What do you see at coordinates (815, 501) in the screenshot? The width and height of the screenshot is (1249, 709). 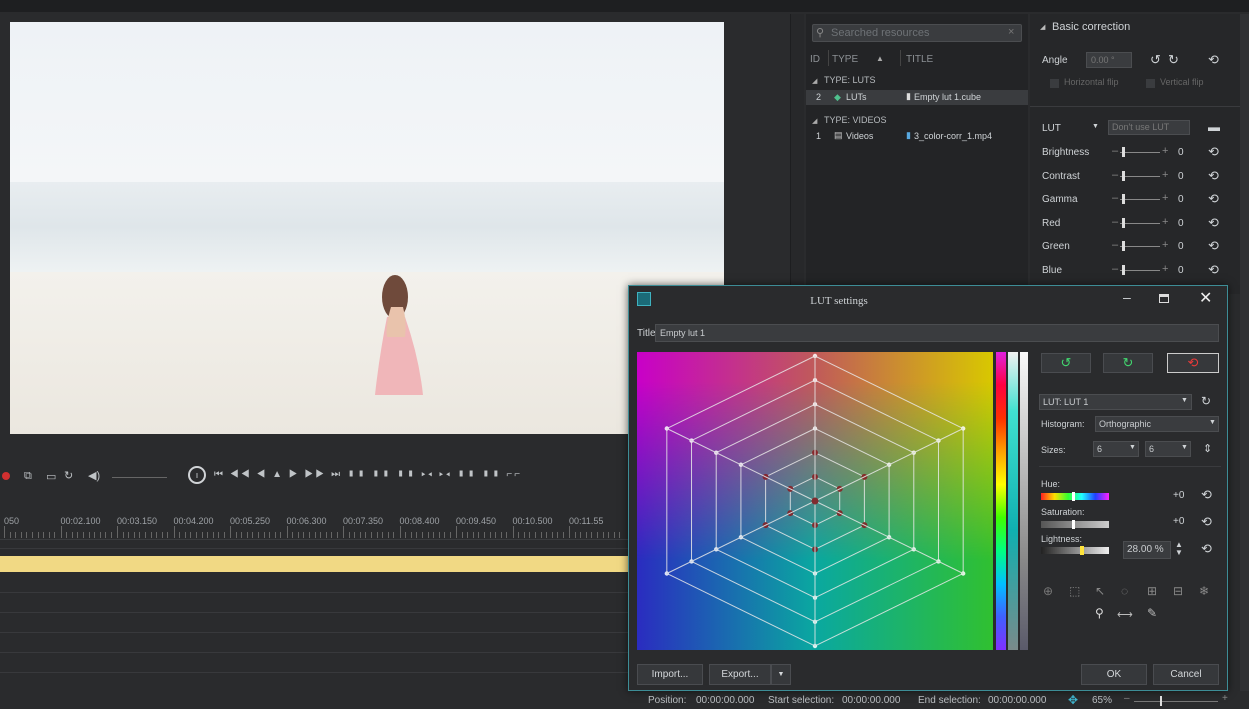 I see `lut-center-node` at bounding box center [815, 501].